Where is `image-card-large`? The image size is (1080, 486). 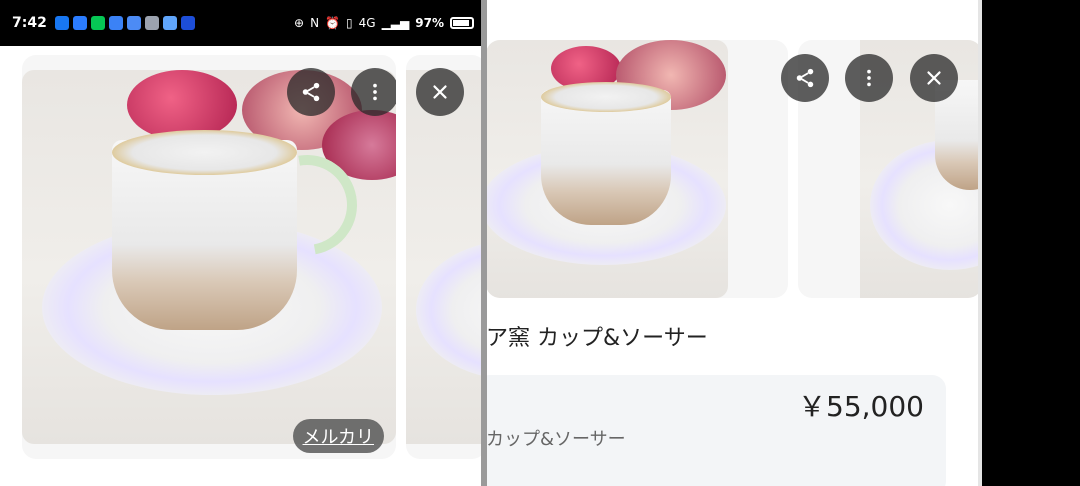 image-card-large is located at coordinates (637, 169).